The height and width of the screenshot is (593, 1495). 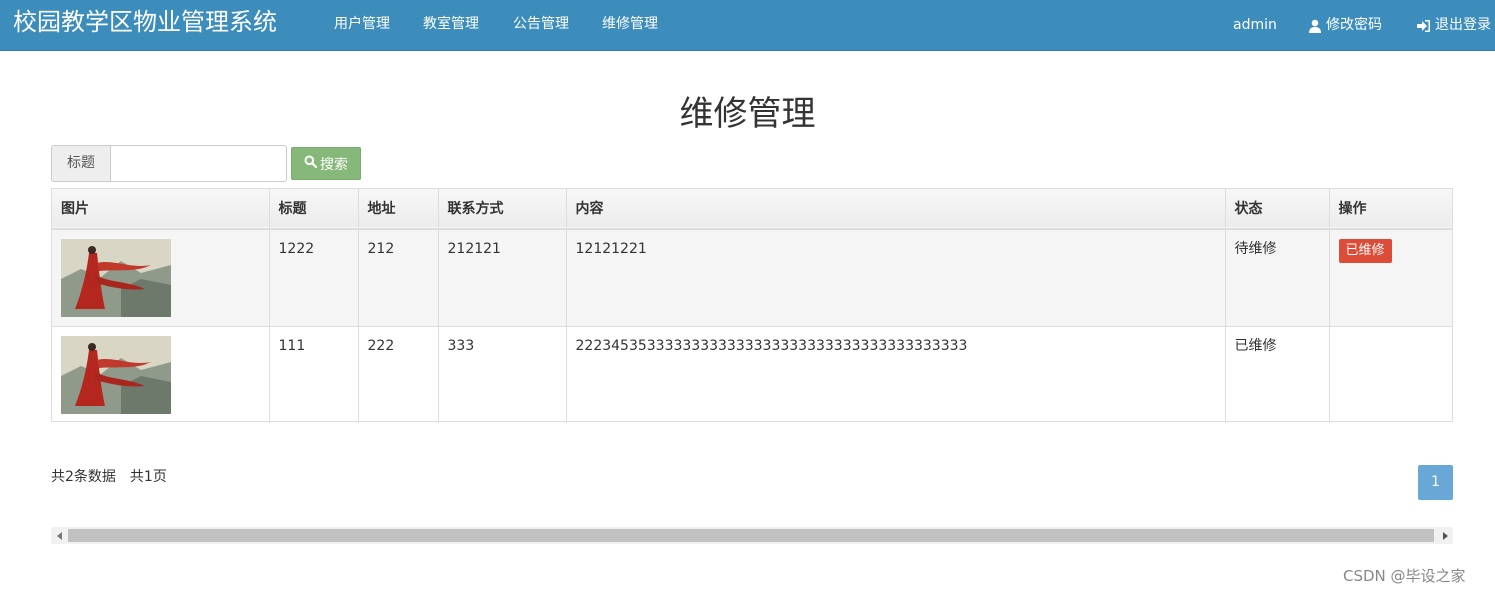 I want to click on current-user-name: admin, so click(x=1255, y=25).